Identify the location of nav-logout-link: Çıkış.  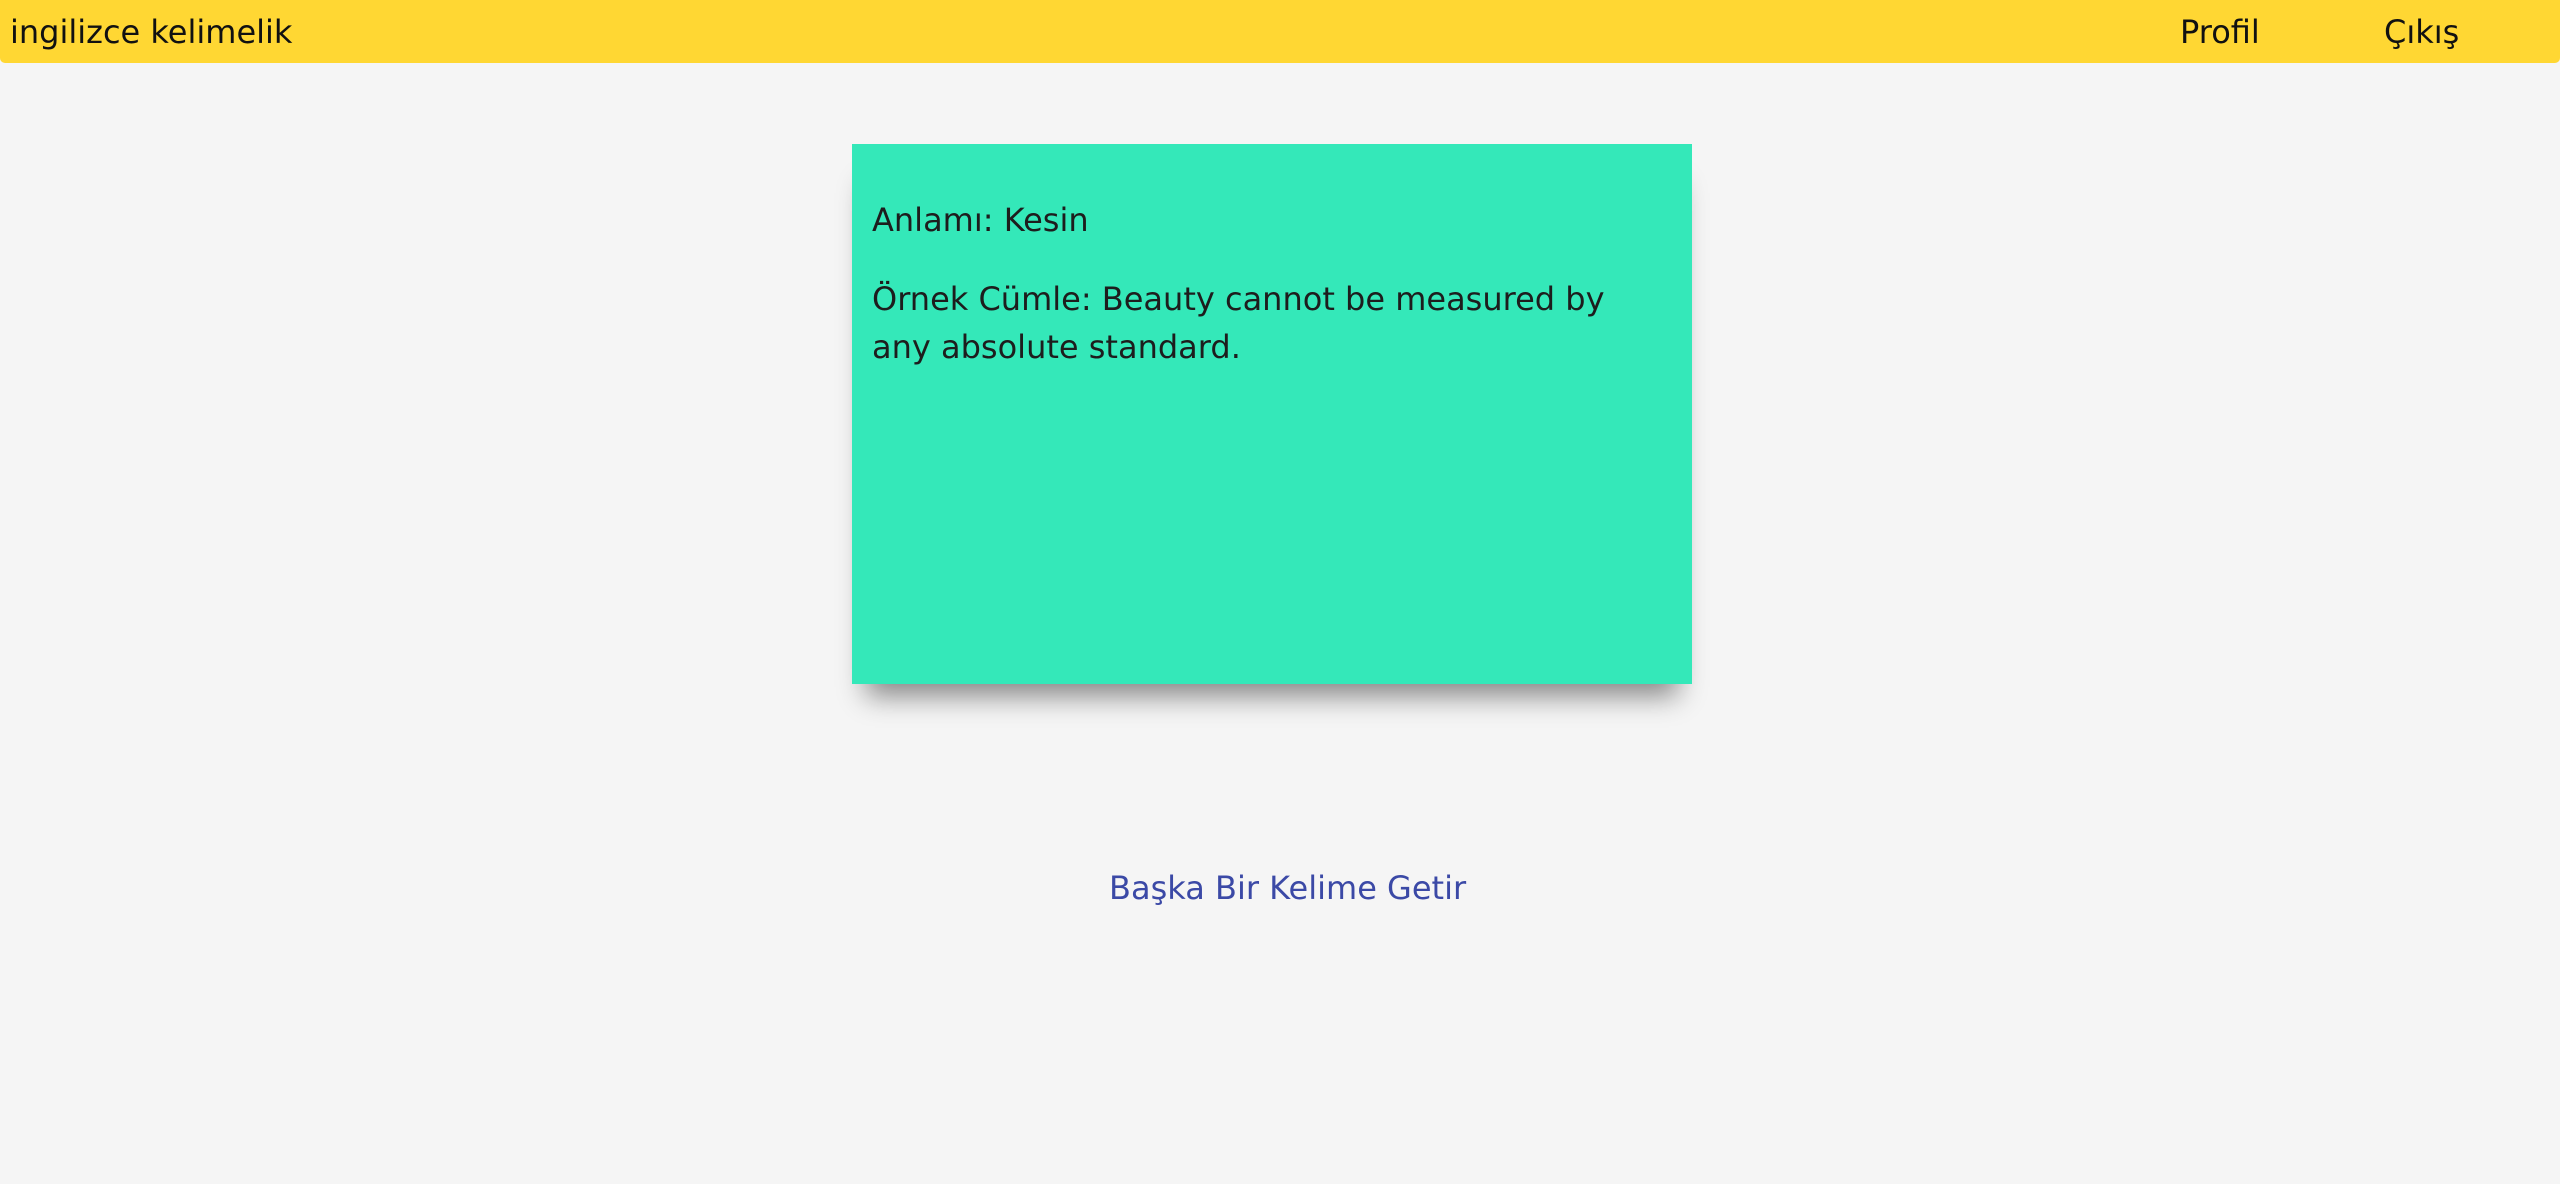
(2421, 32).